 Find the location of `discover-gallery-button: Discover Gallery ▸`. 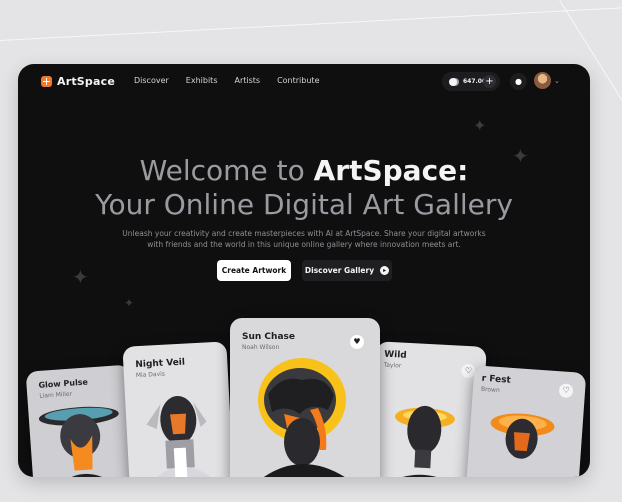

discover-gallery-button: Discover Gallery ▸ is located at coordinates (347, 270).